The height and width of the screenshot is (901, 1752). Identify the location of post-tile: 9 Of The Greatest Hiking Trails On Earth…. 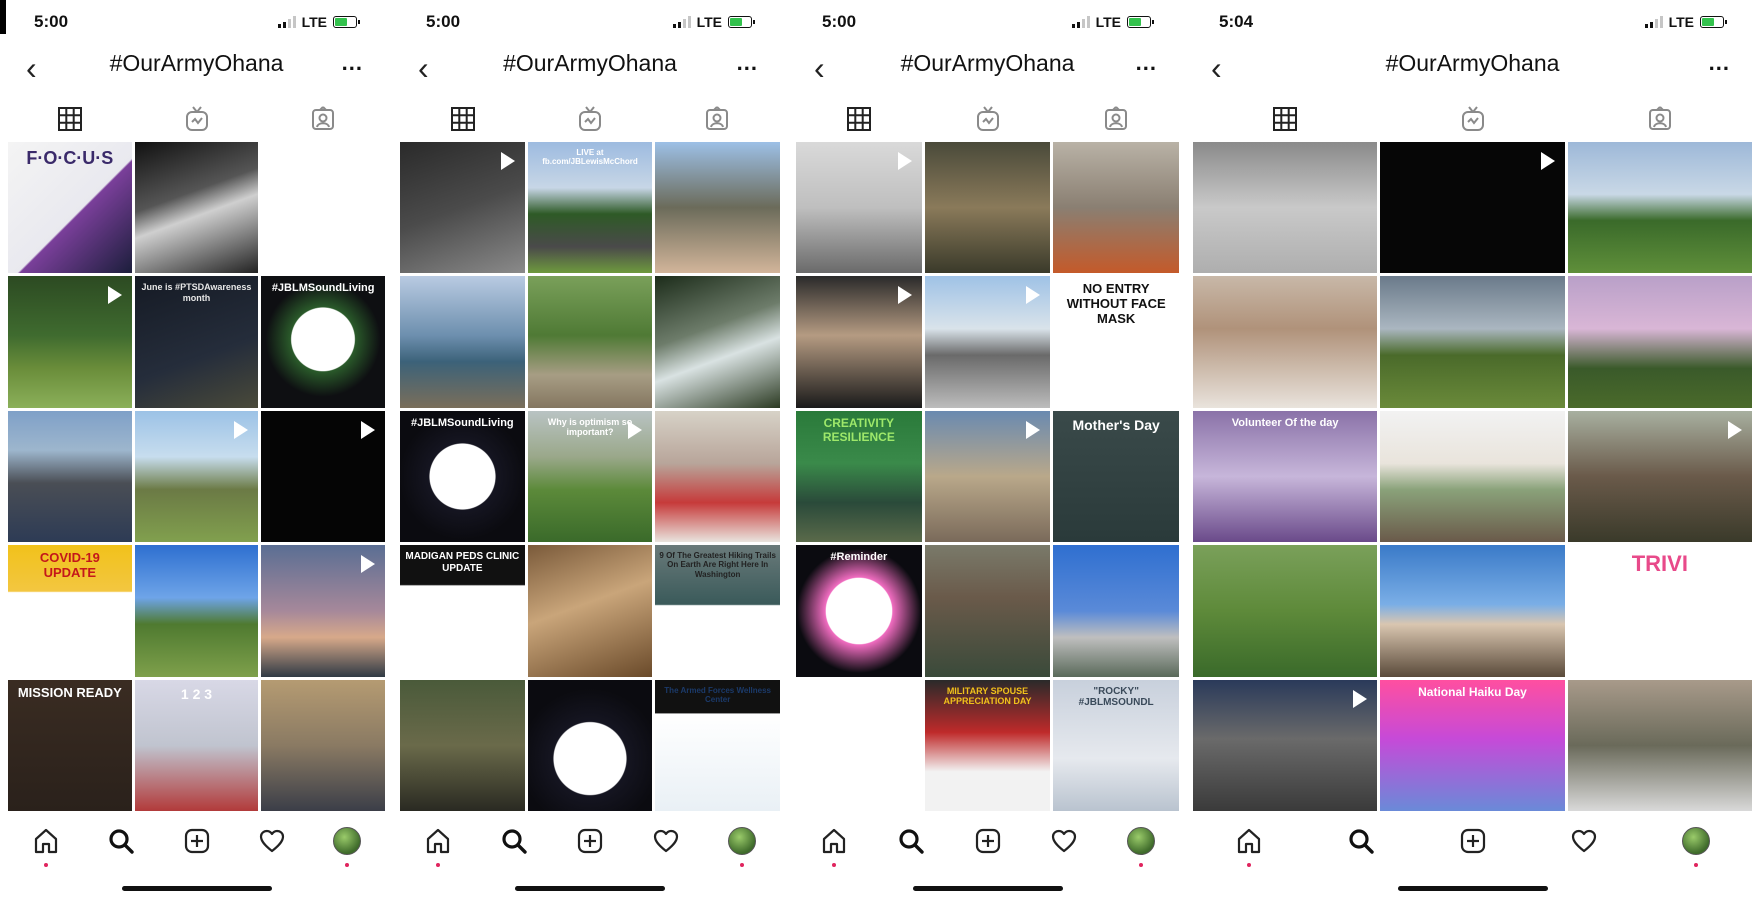
(717, 611).